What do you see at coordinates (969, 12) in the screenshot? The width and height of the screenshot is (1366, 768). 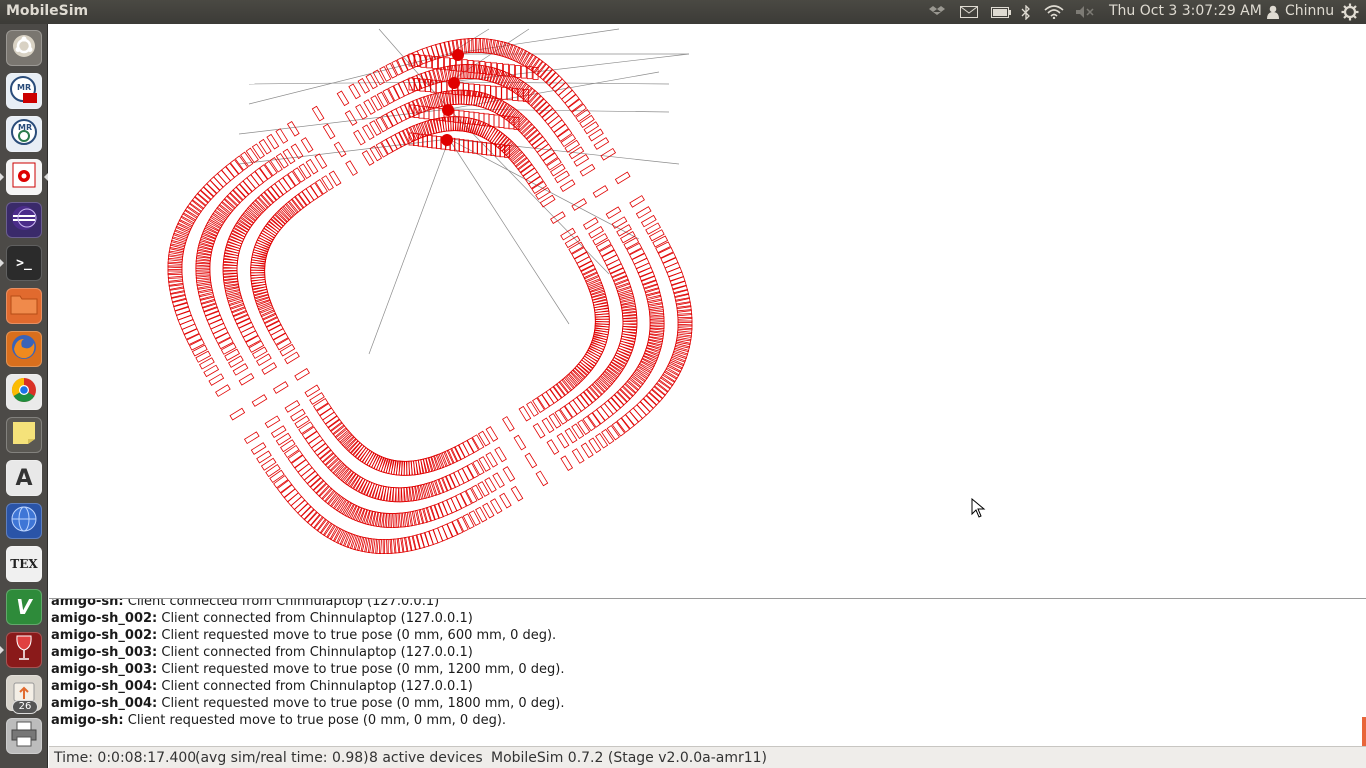 I see `mail-icon` at bounding box center [969, 12].